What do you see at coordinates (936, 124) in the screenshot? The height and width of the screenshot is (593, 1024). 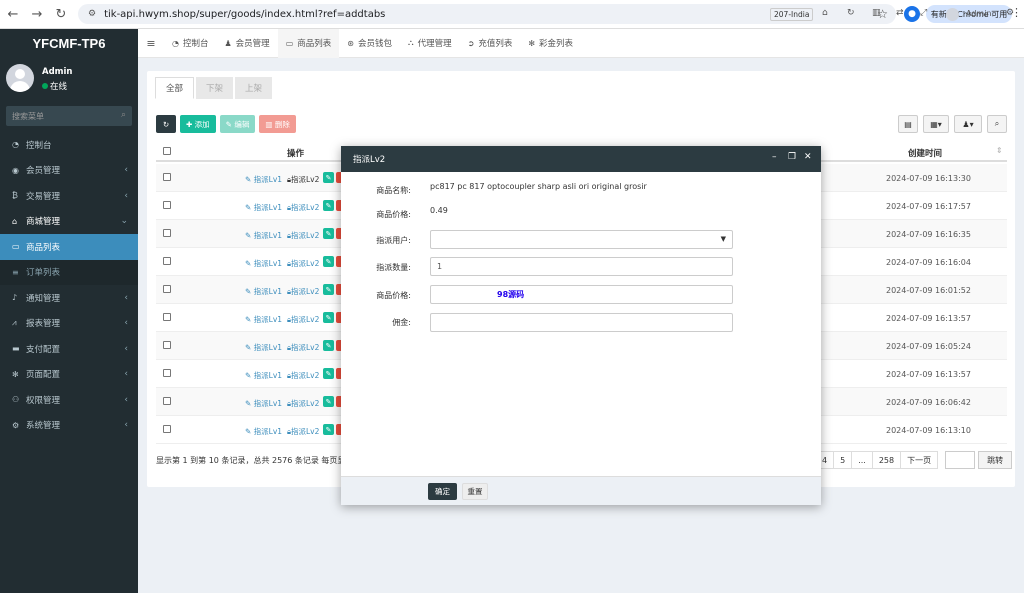 I see `columns-button: ▦▾` at bounding box center [936, 124].